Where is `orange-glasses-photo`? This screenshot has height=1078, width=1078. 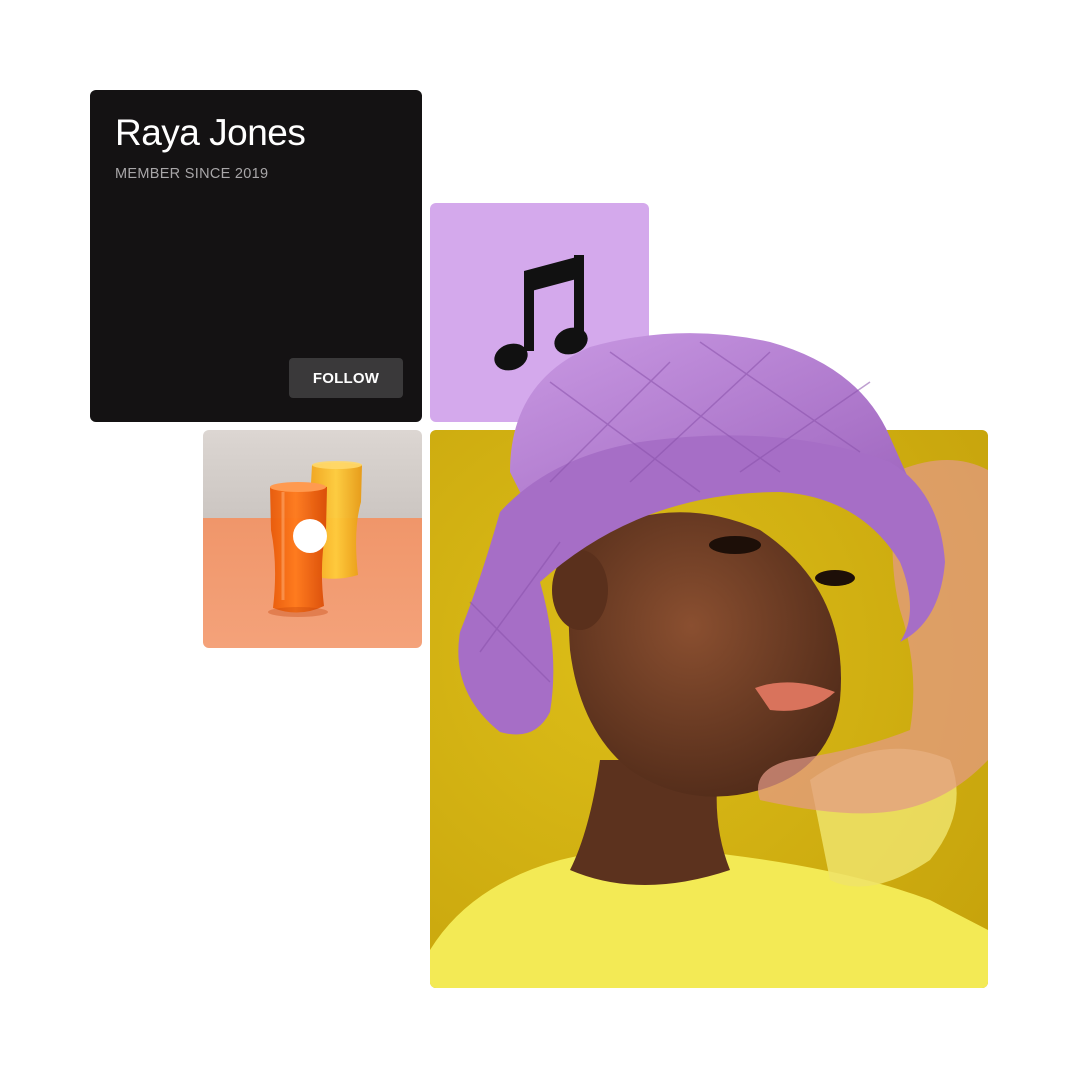
orange-glasses-photo is located at coordinates (312, 539).